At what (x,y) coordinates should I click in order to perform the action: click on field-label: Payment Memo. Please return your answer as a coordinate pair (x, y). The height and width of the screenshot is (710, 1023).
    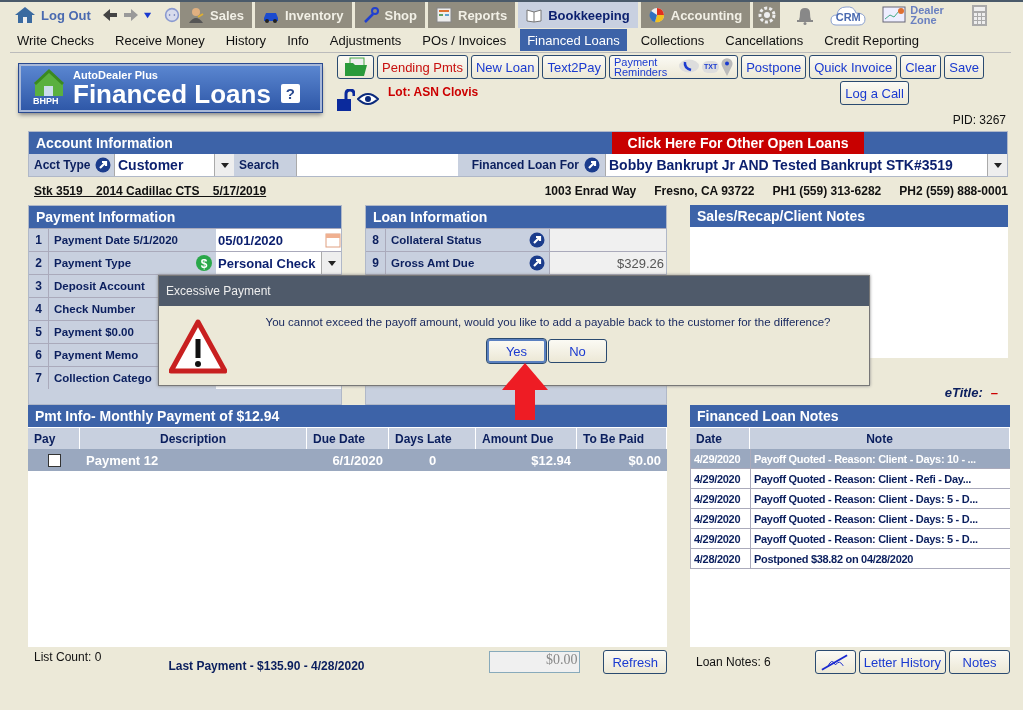
    Looking at the image, I should click on (96, 355).